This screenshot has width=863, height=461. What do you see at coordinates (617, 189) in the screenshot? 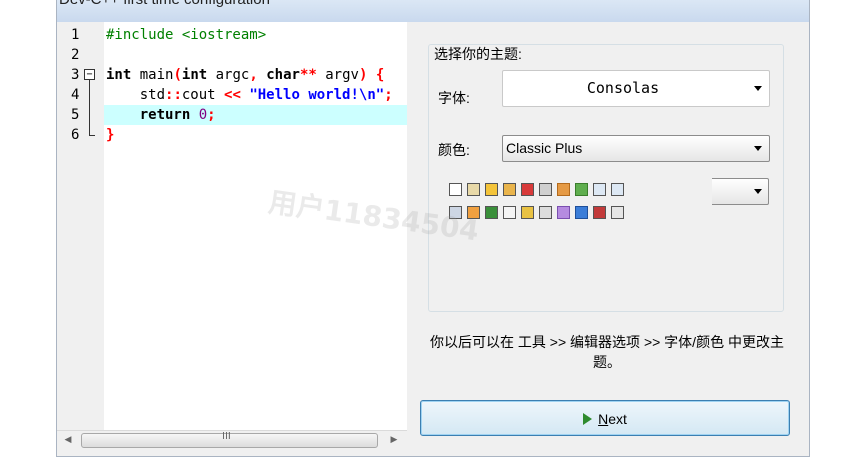
I see `replace-icon` at bounding box center [617, 189].